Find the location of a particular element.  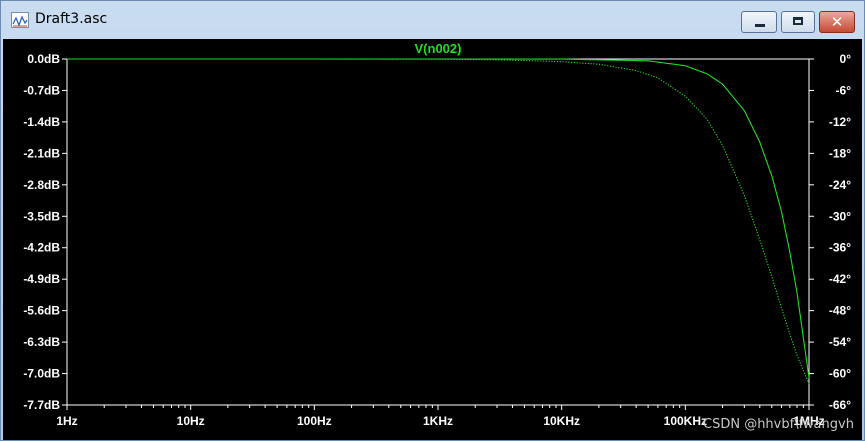

y-right-tick-label: 0° is located at coordinates (846, 59).